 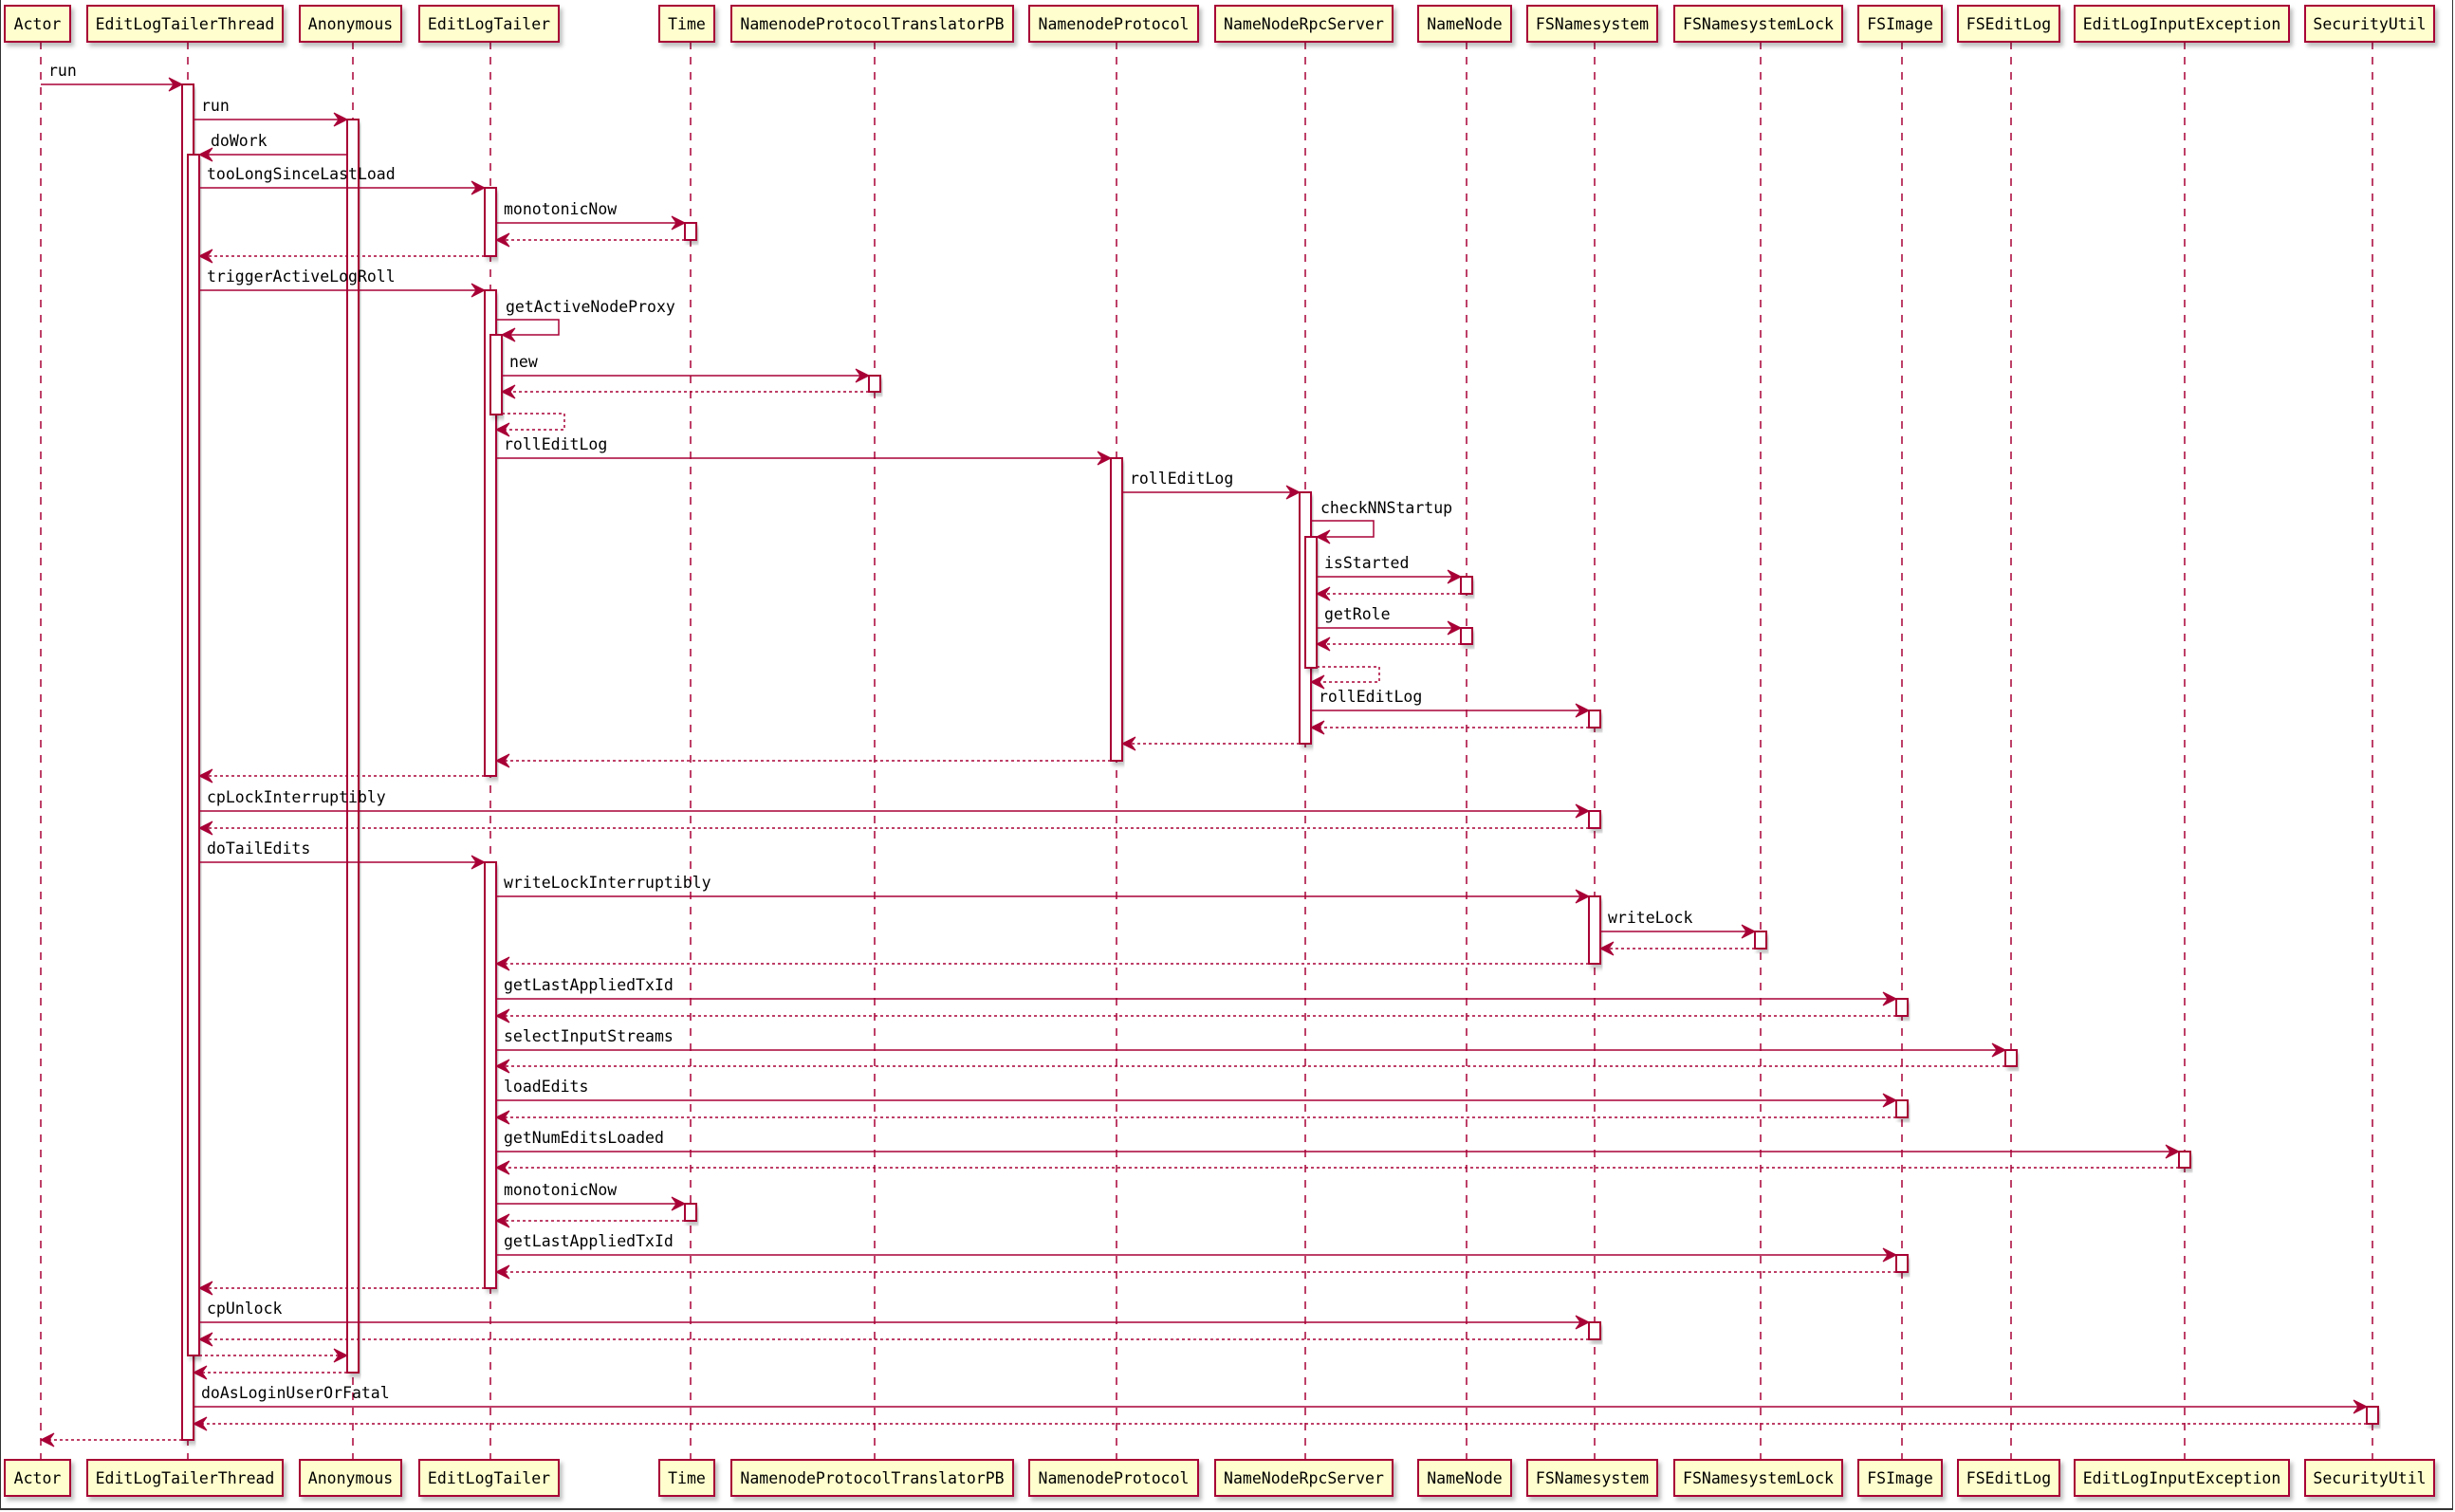 I want to click on message-checkNNStartup: checkNNStartup, so click(x=1381, y=521).